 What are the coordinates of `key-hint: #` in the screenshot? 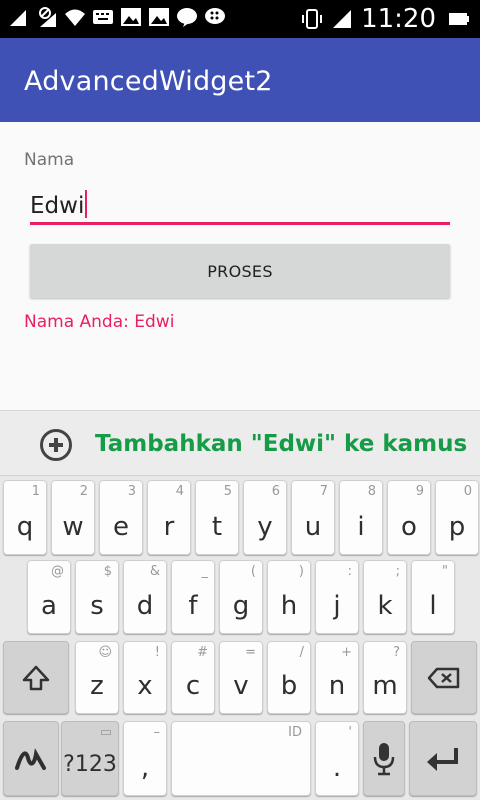 It's located at (202, 652).